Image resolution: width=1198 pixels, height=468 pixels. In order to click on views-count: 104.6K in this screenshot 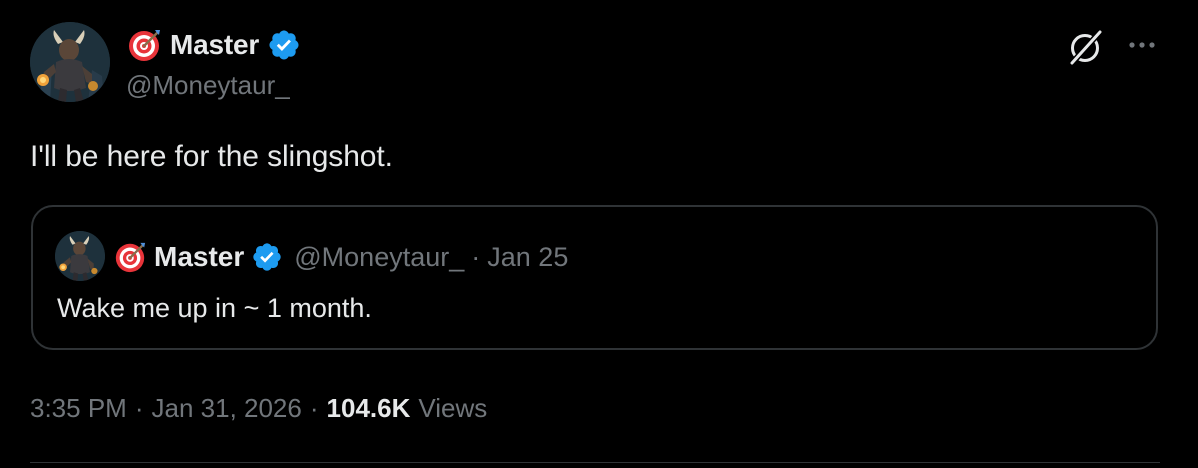, I will do `click(369, 408)`.